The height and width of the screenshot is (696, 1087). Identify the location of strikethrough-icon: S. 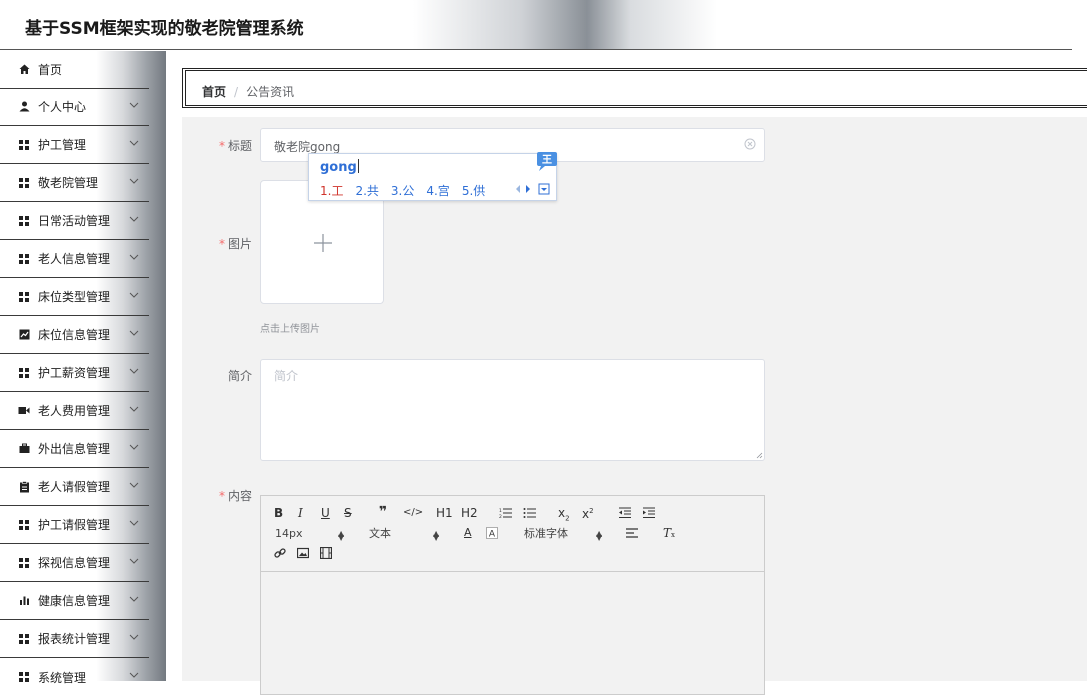
(348, 513).